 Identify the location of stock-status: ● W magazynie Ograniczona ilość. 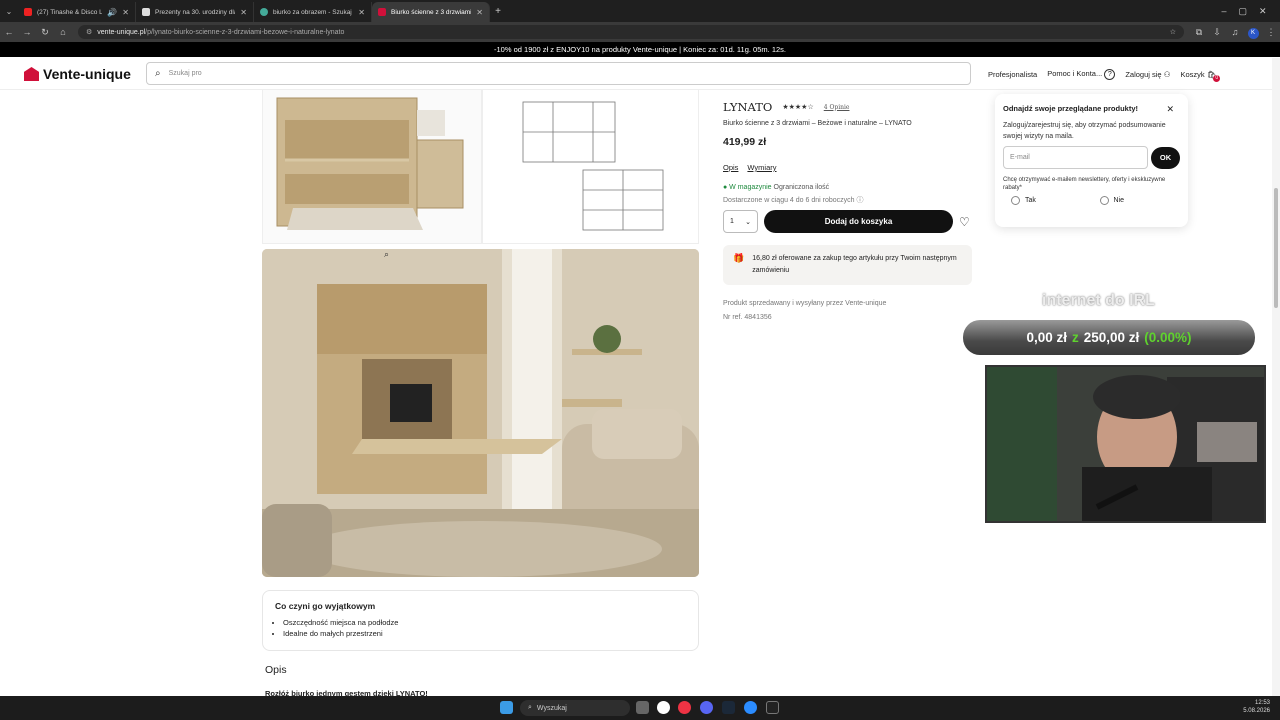
(776, 187).